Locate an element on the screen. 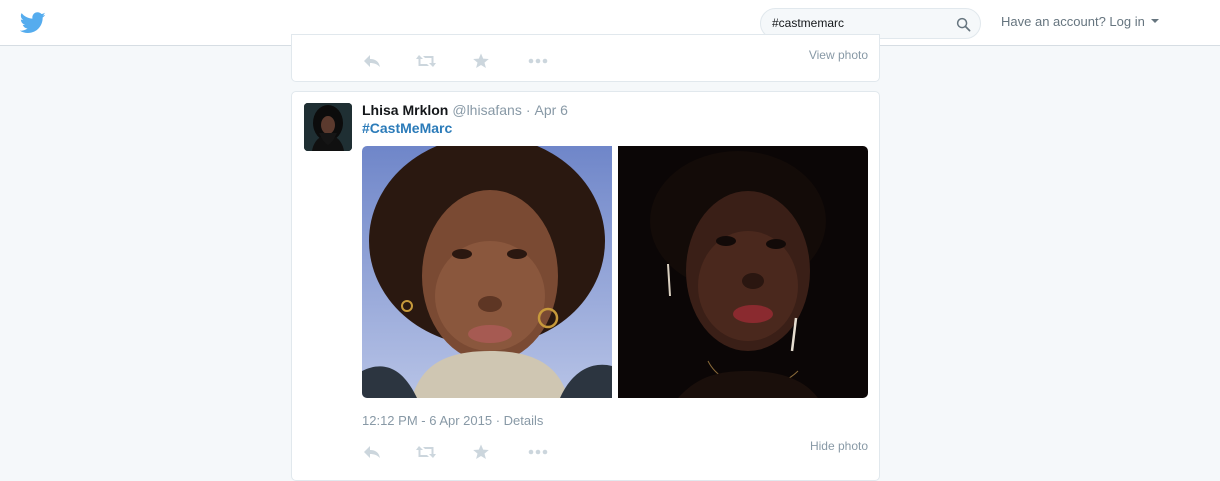 Image resolution: width=1220 pixels, height=481 pixels. chevron-down-icon is located at coordinates (1154, 20).